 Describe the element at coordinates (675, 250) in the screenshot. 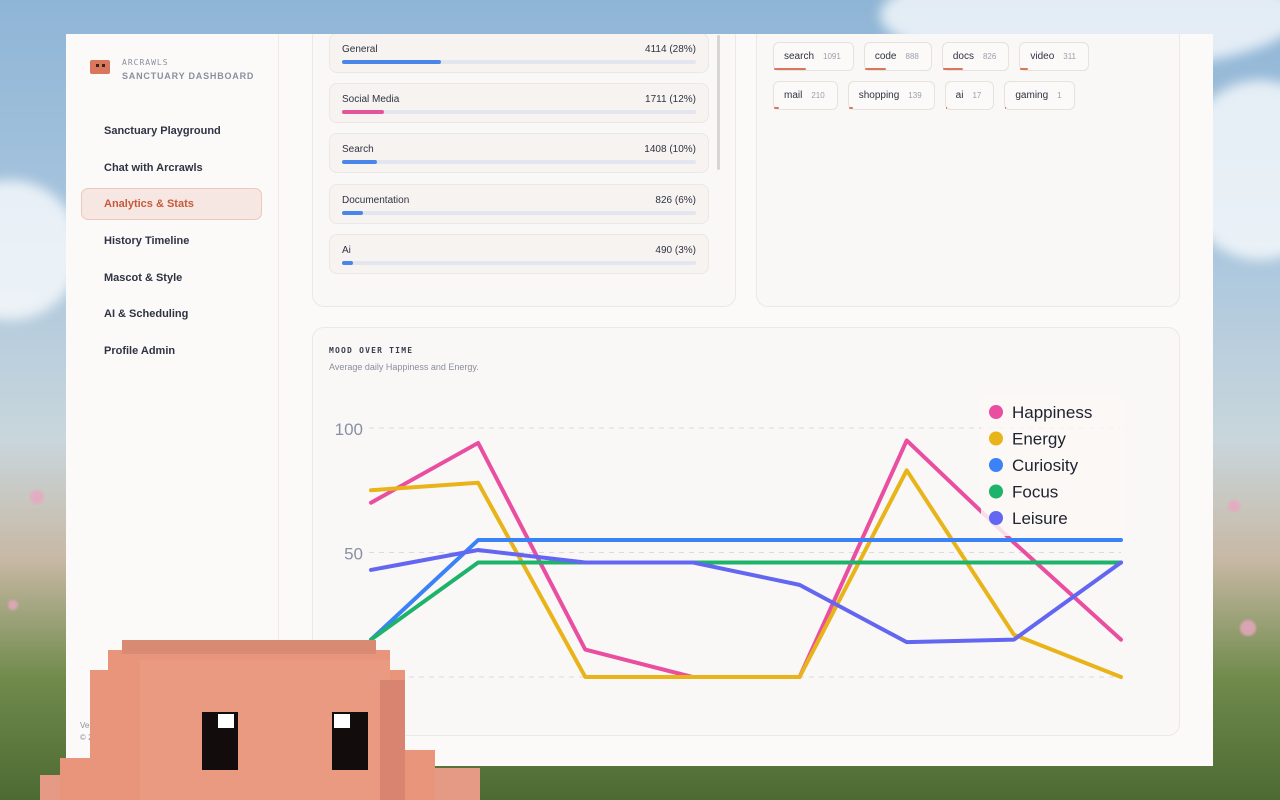

I see `category-count: 490 (3%)` at that location.